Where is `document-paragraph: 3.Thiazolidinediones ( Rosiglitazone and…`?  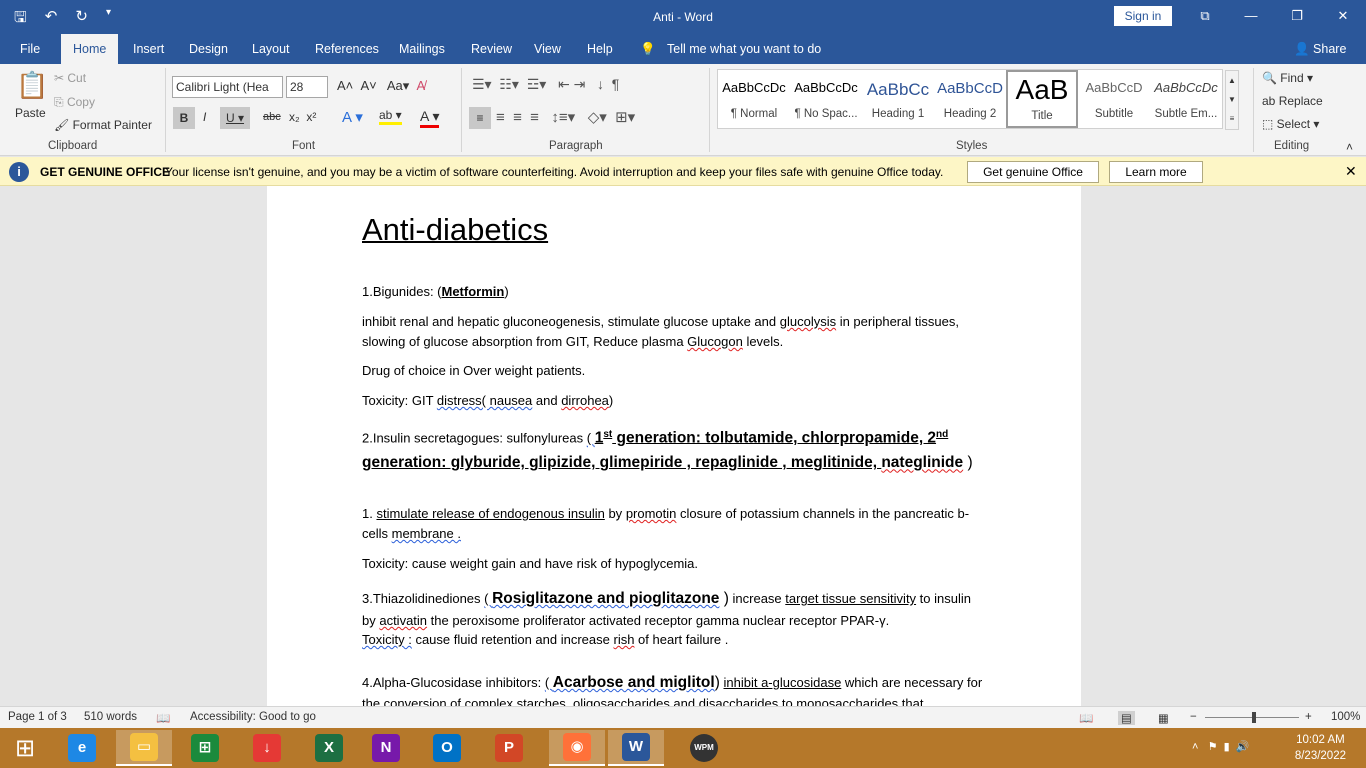
document-paragraph: 3.Thiazolidinediones ( Rosiglitazone and… is located at coordinates (674, 610).